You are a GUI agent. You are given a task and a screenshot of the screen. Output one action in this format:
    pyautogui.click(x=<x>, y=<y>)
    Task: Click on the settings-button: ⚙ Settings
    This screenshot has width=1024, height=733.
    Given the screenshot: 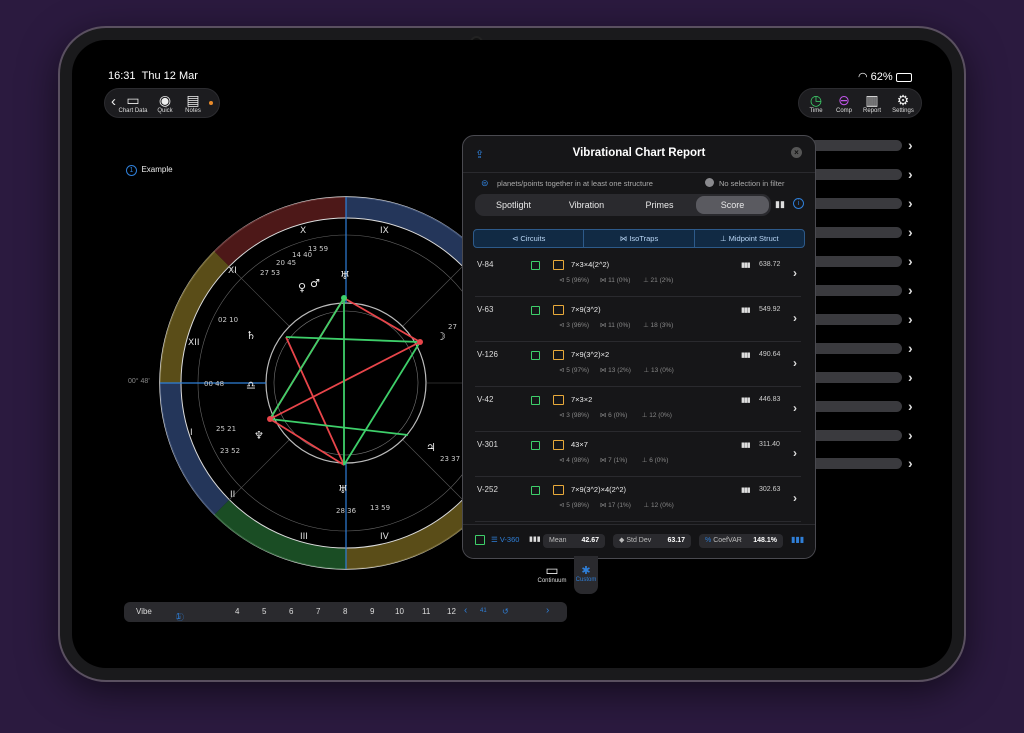 What is the action you would take?
    pyautogui.click(x=903, y=103)
    